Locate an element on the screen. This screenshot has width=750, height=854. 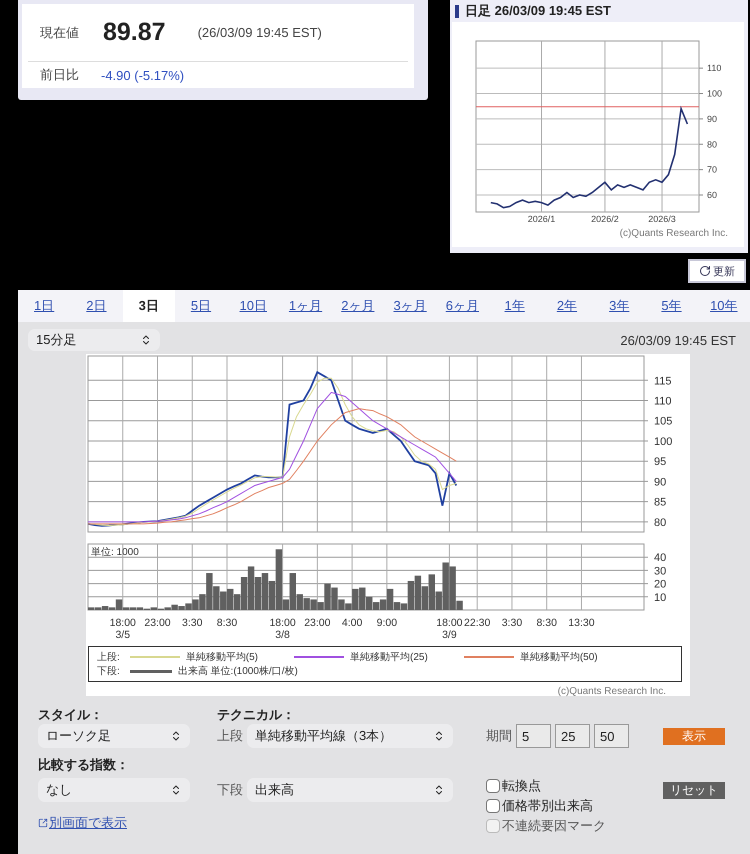
upper-indicator-select: 単純移動平均線（3本） is located at coordinates (350, 736).